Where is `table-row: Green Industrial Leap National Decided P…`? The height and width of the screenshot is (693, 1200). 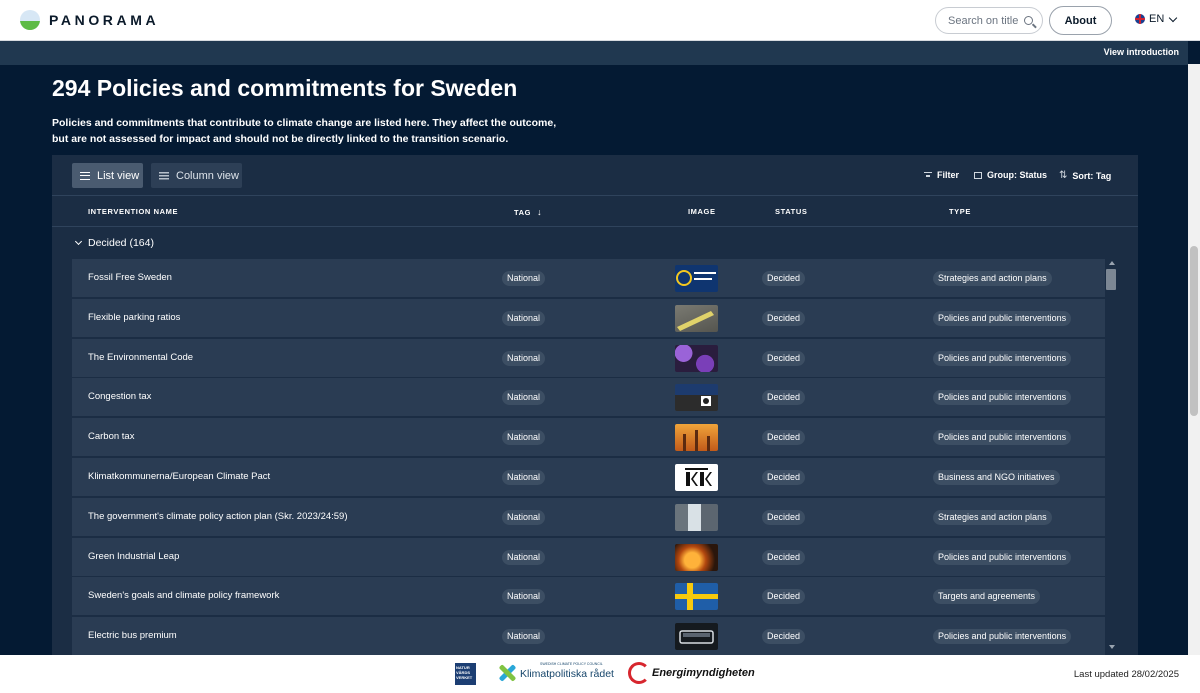 table-row: Green Industrial Leap National Decided P… is located at coordinates (588, 556).